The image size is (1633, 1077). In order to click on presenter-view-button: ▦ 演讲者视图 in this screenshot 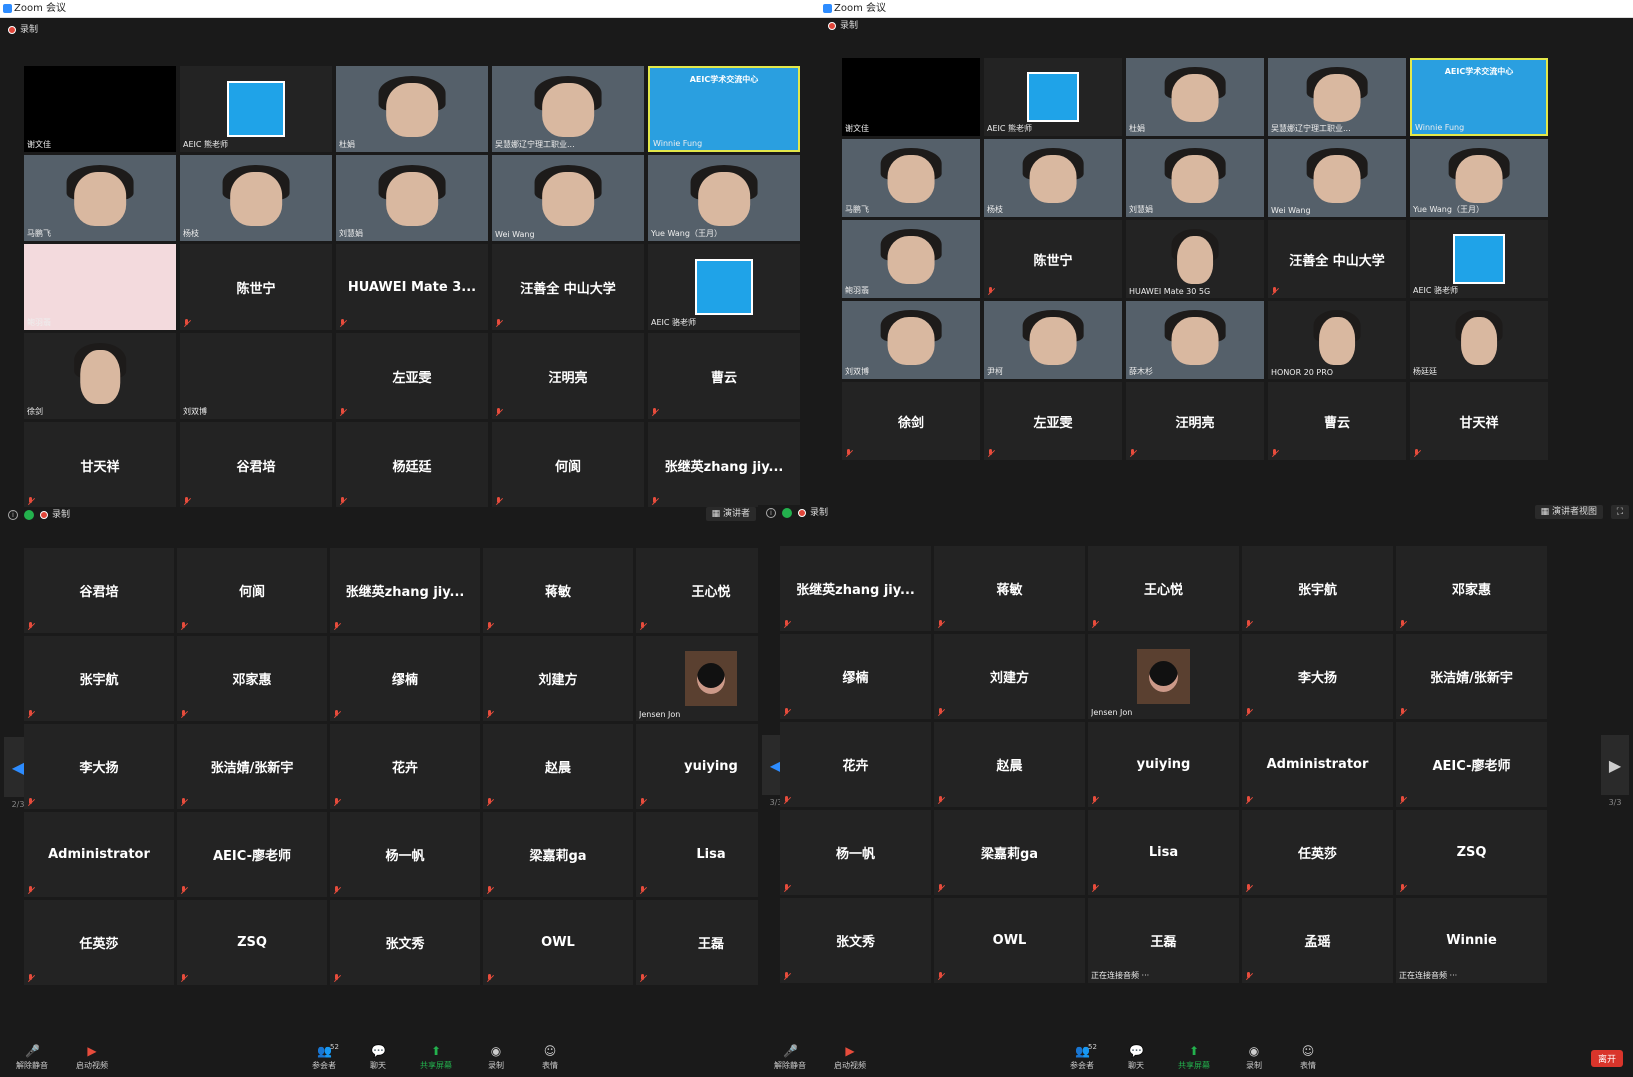, I will do `click(1568, 512)`.